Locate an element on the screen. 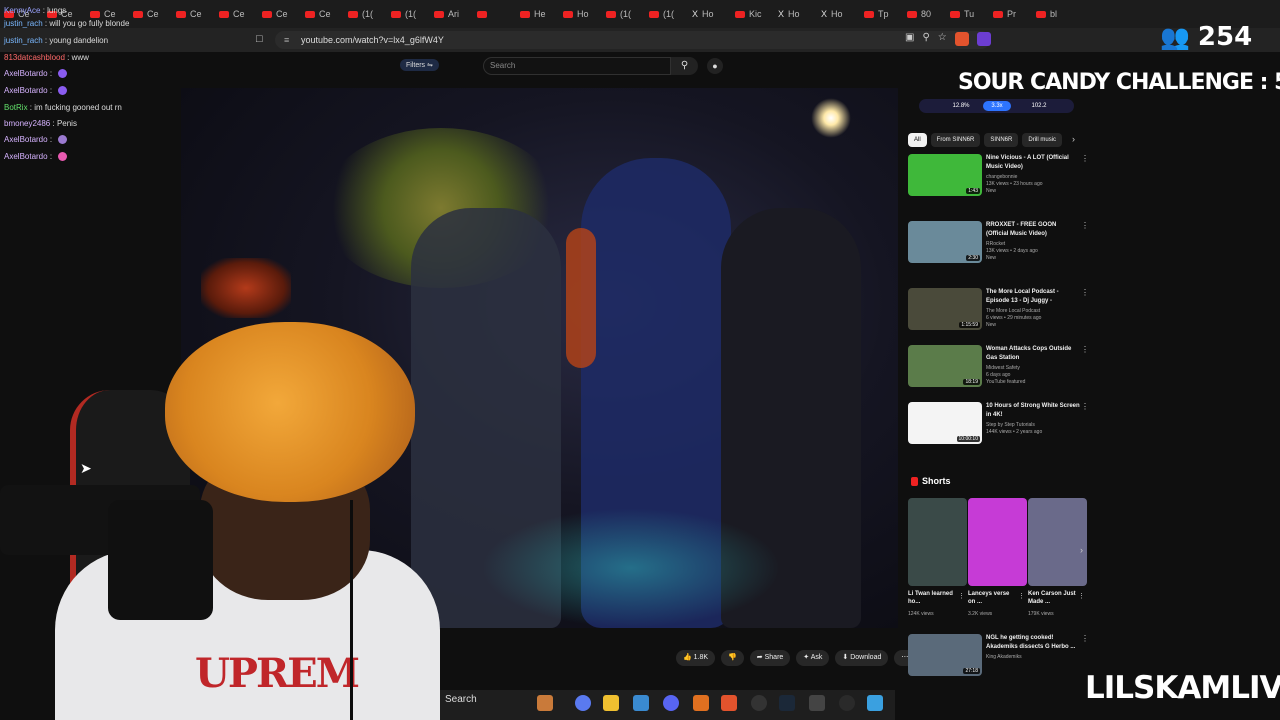 This screenshot has height=720, width=1280. browser-tab: Ari is located at coordinates (451, 14).